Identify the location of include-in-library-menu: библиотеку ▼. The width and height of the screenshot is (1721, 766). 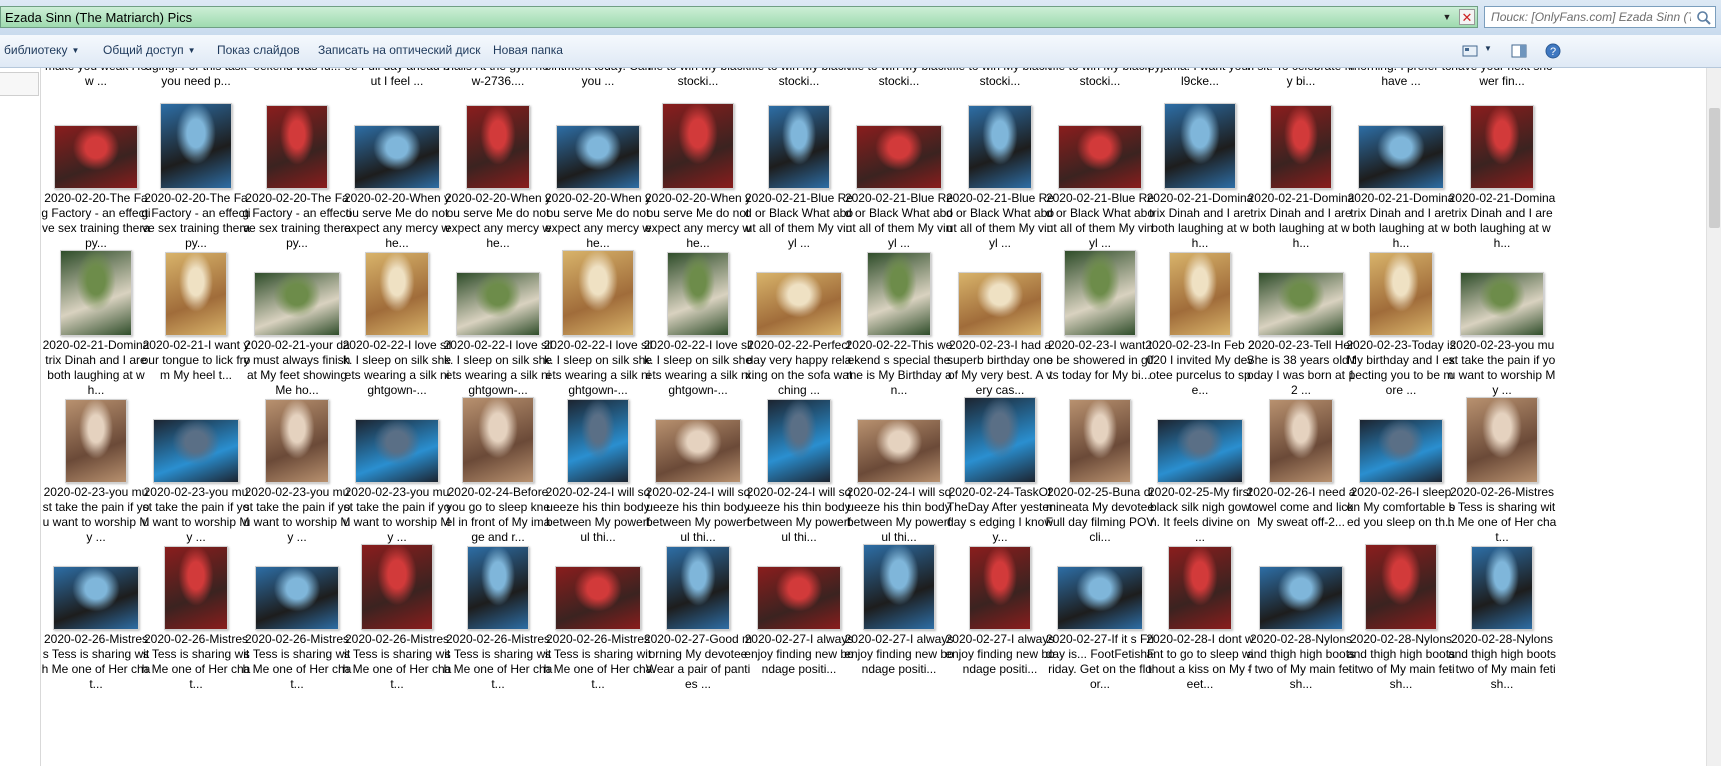
(41, 50).